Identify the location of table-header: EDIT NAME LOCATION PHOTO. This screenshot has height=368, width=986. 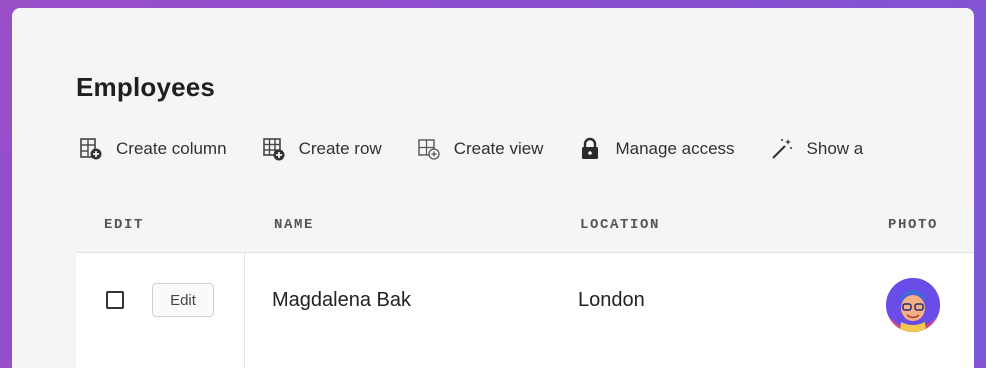
(525, 228).